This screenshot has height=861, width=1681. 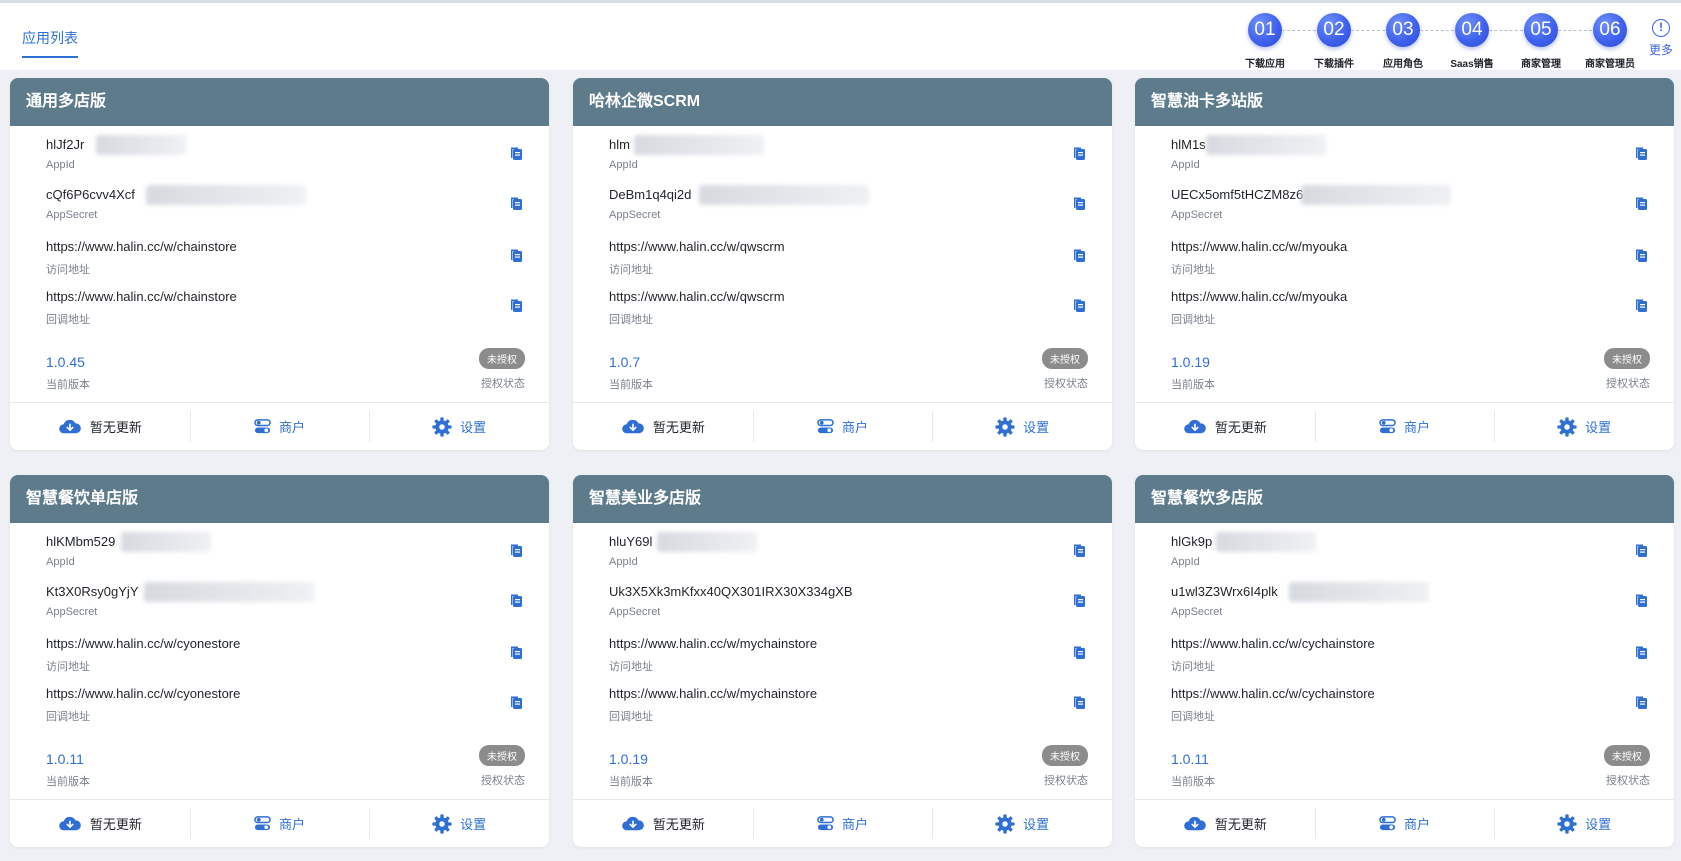 What do you see at coordinates (1265, 30) in the screenshot?
I see `step-number-badge: 01` at bounding box center [1265, 30].